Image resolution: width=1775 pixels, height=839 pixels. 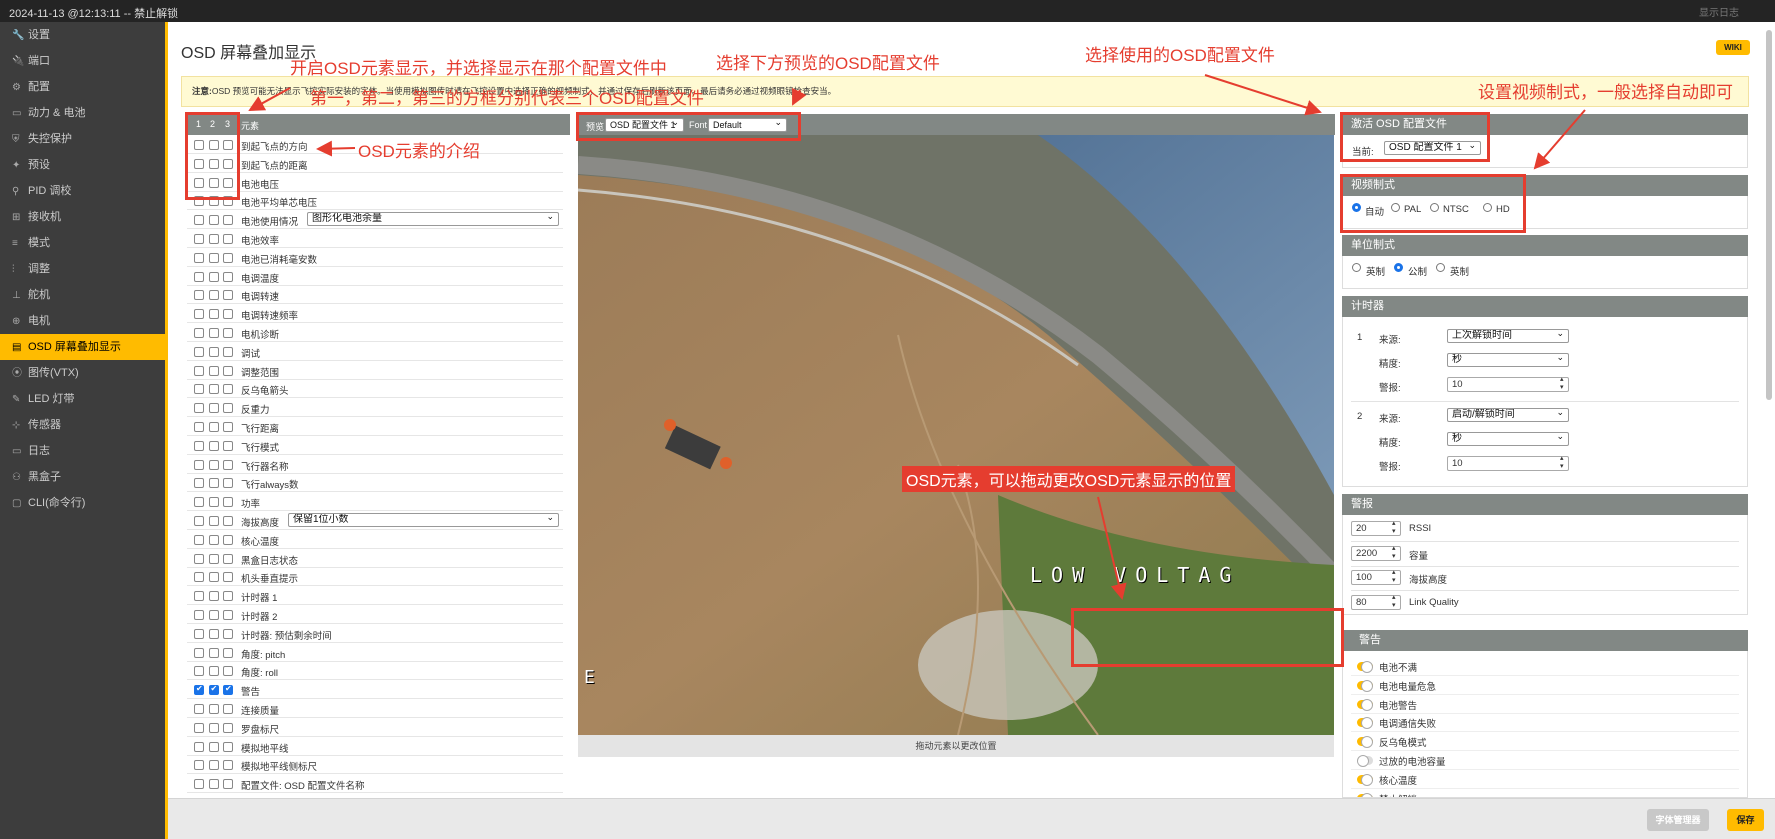 I want to click on sidebar-item-11: ⊕ 电机, so click(x=82, y=321).